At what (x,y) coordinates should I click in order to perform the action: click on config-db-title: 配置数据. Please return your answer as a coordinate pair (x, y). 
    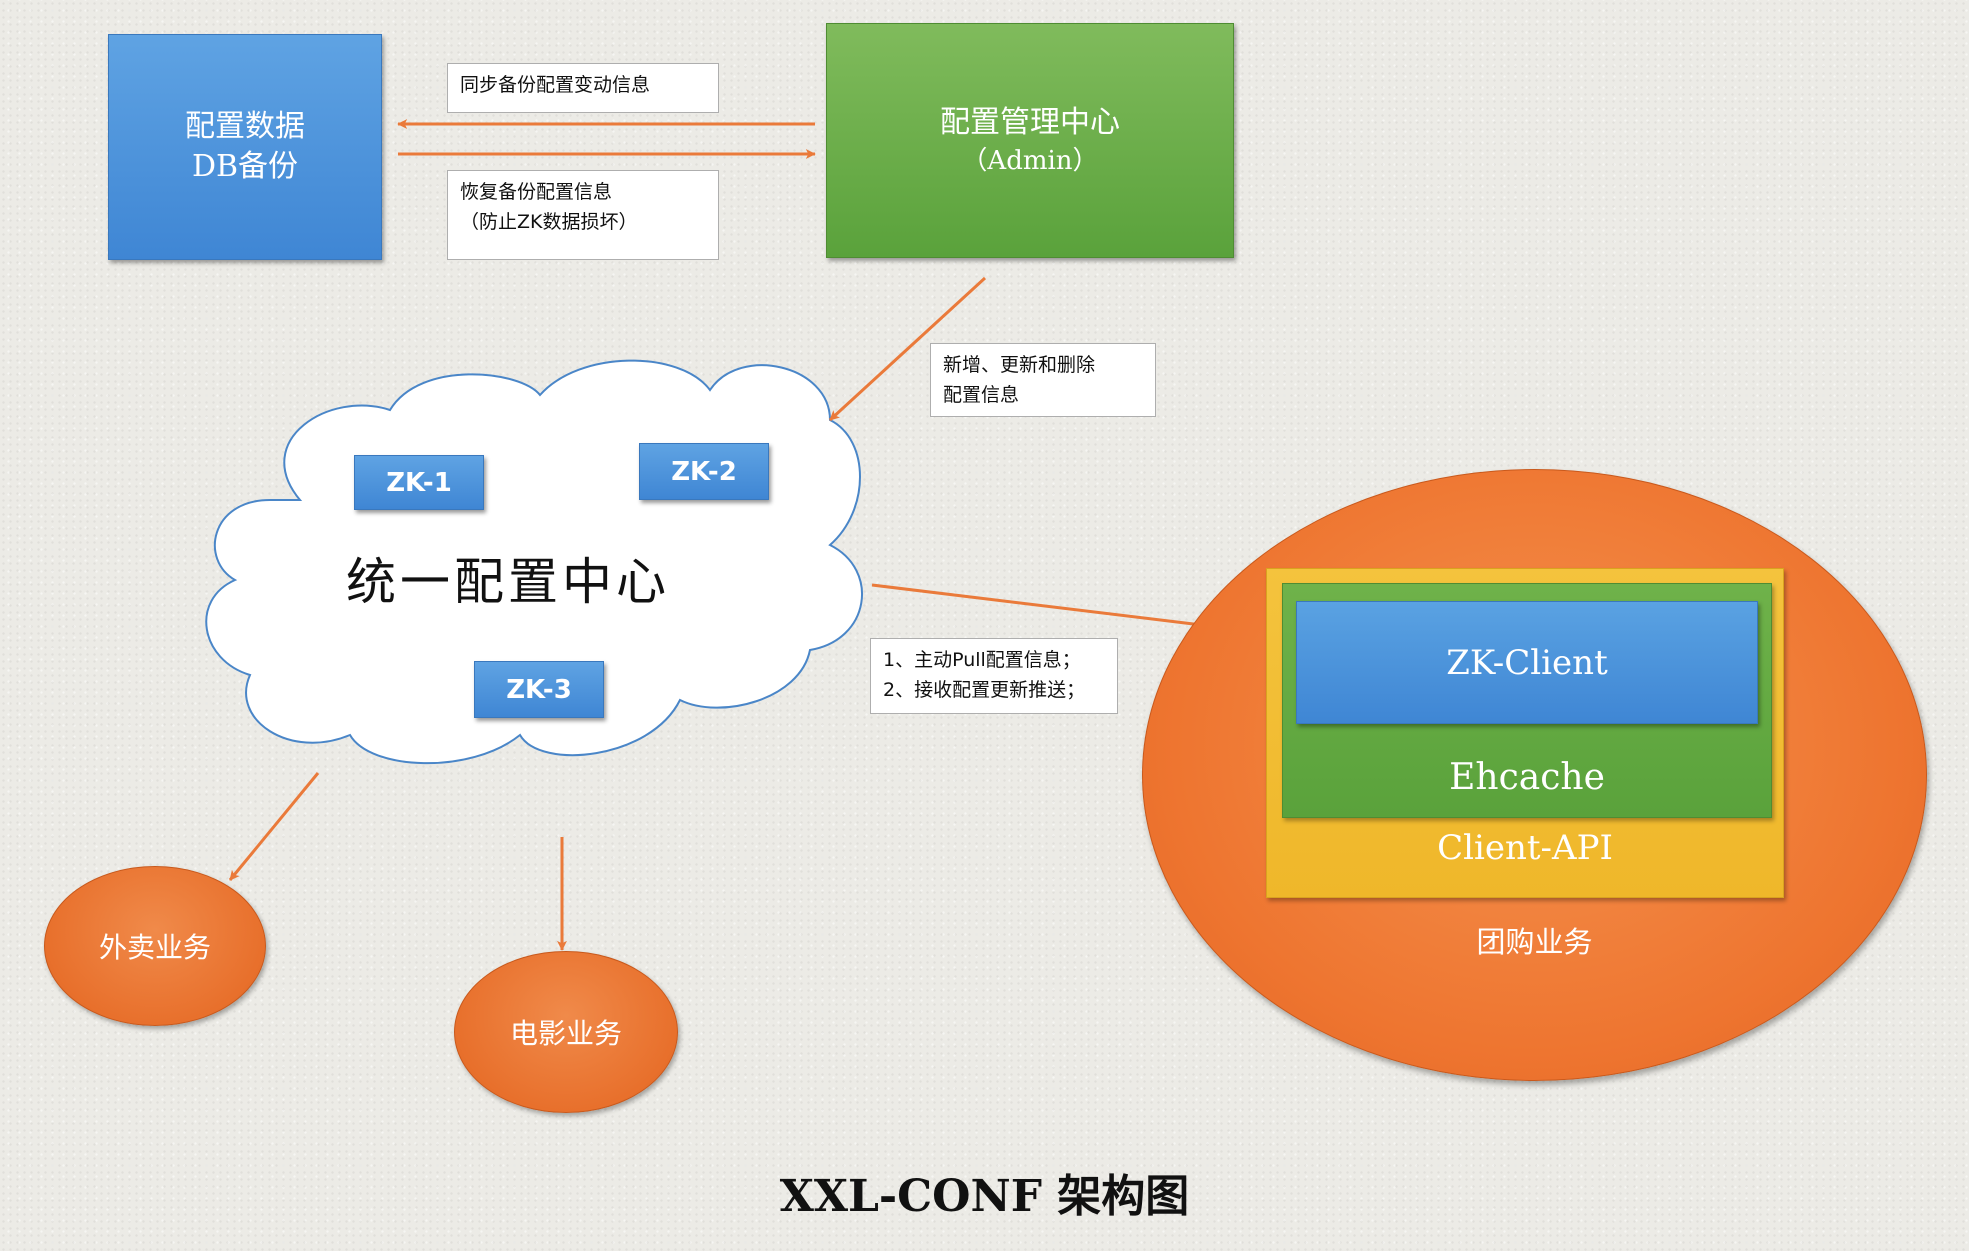
    Looking at the image, I should click on (245, 126).